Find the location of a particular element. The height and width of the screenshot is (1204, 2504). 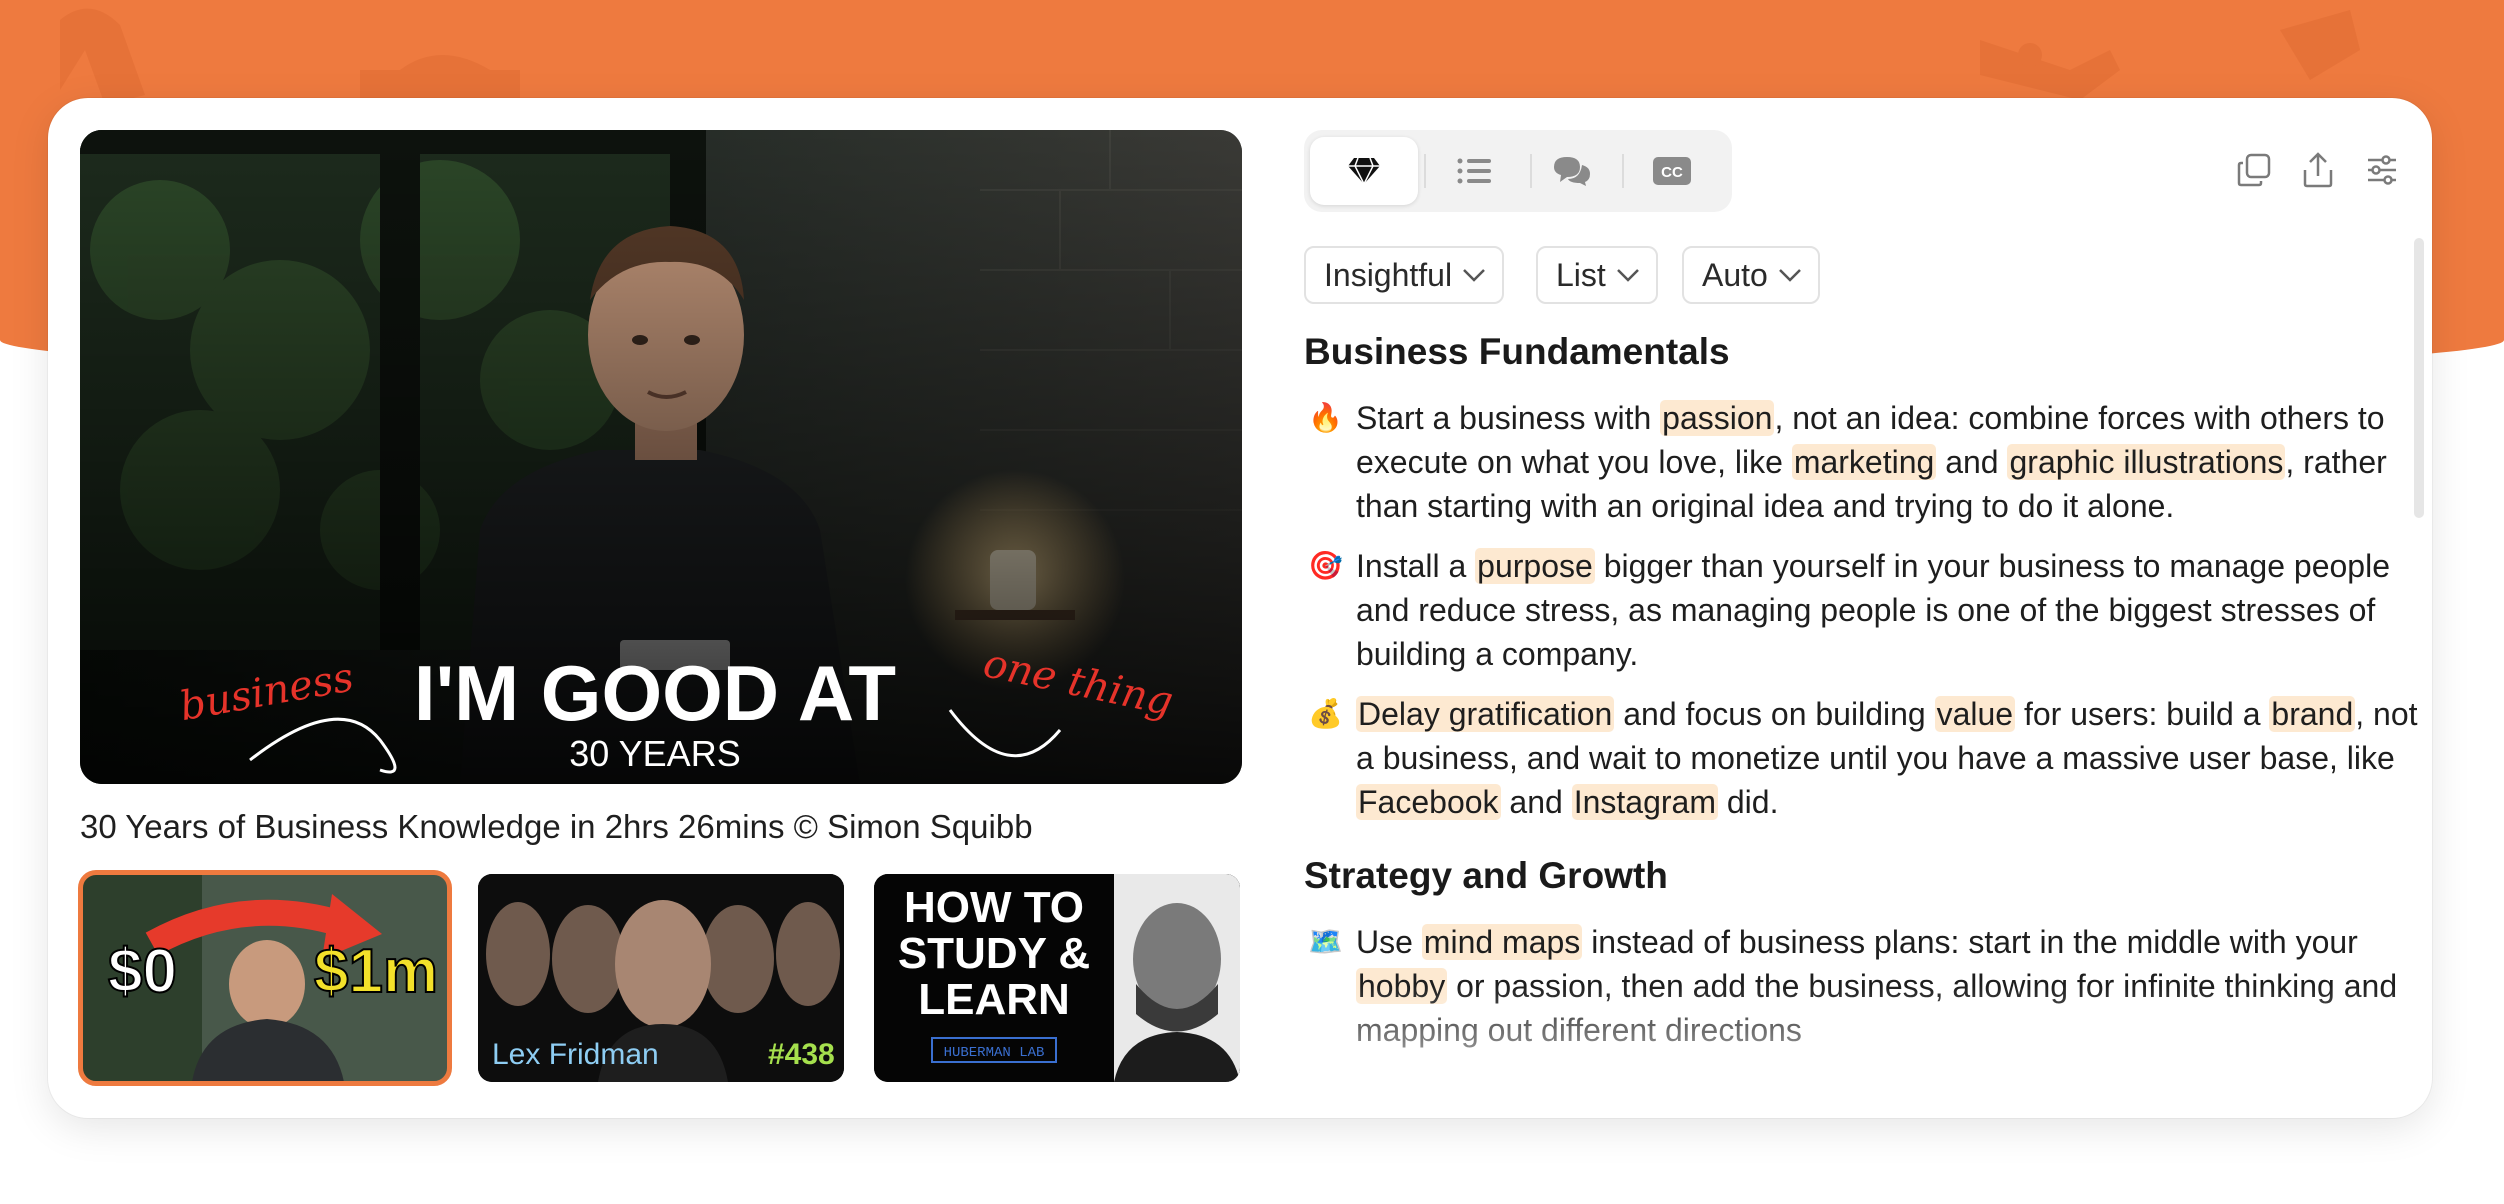

list-icon is located at coordinates (1474, 171).